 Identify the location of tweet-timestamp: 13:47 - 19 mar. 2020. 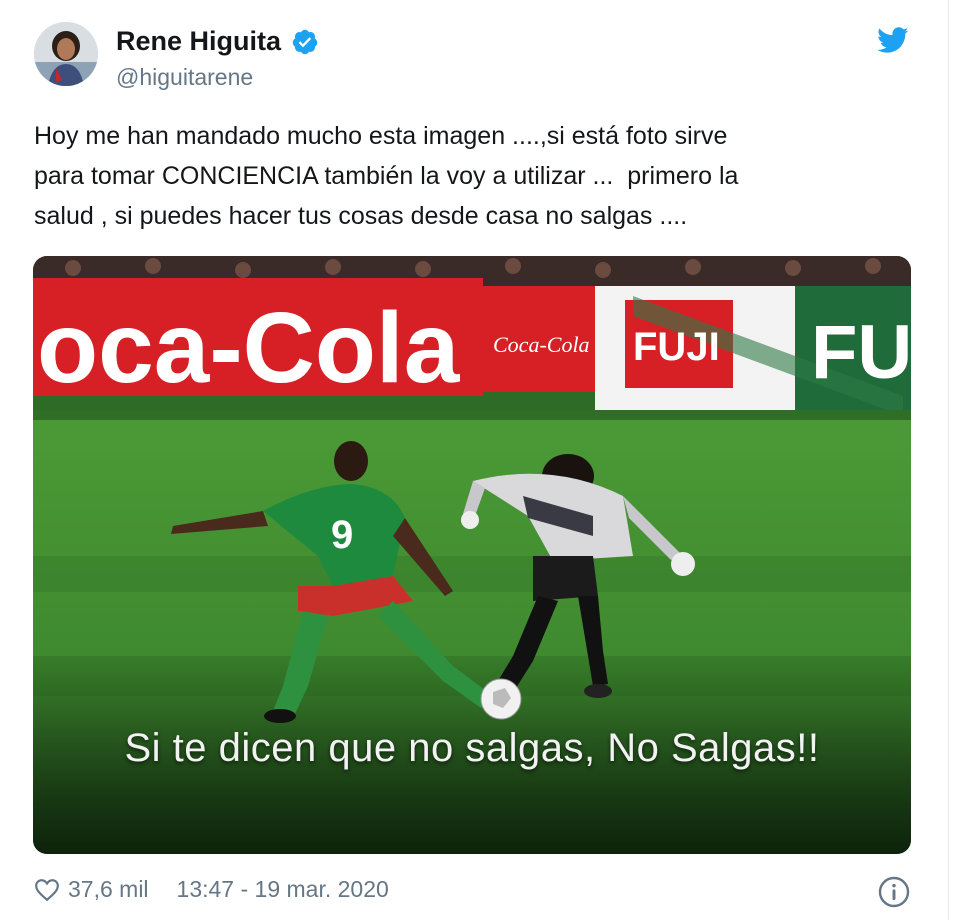
(283, 889).